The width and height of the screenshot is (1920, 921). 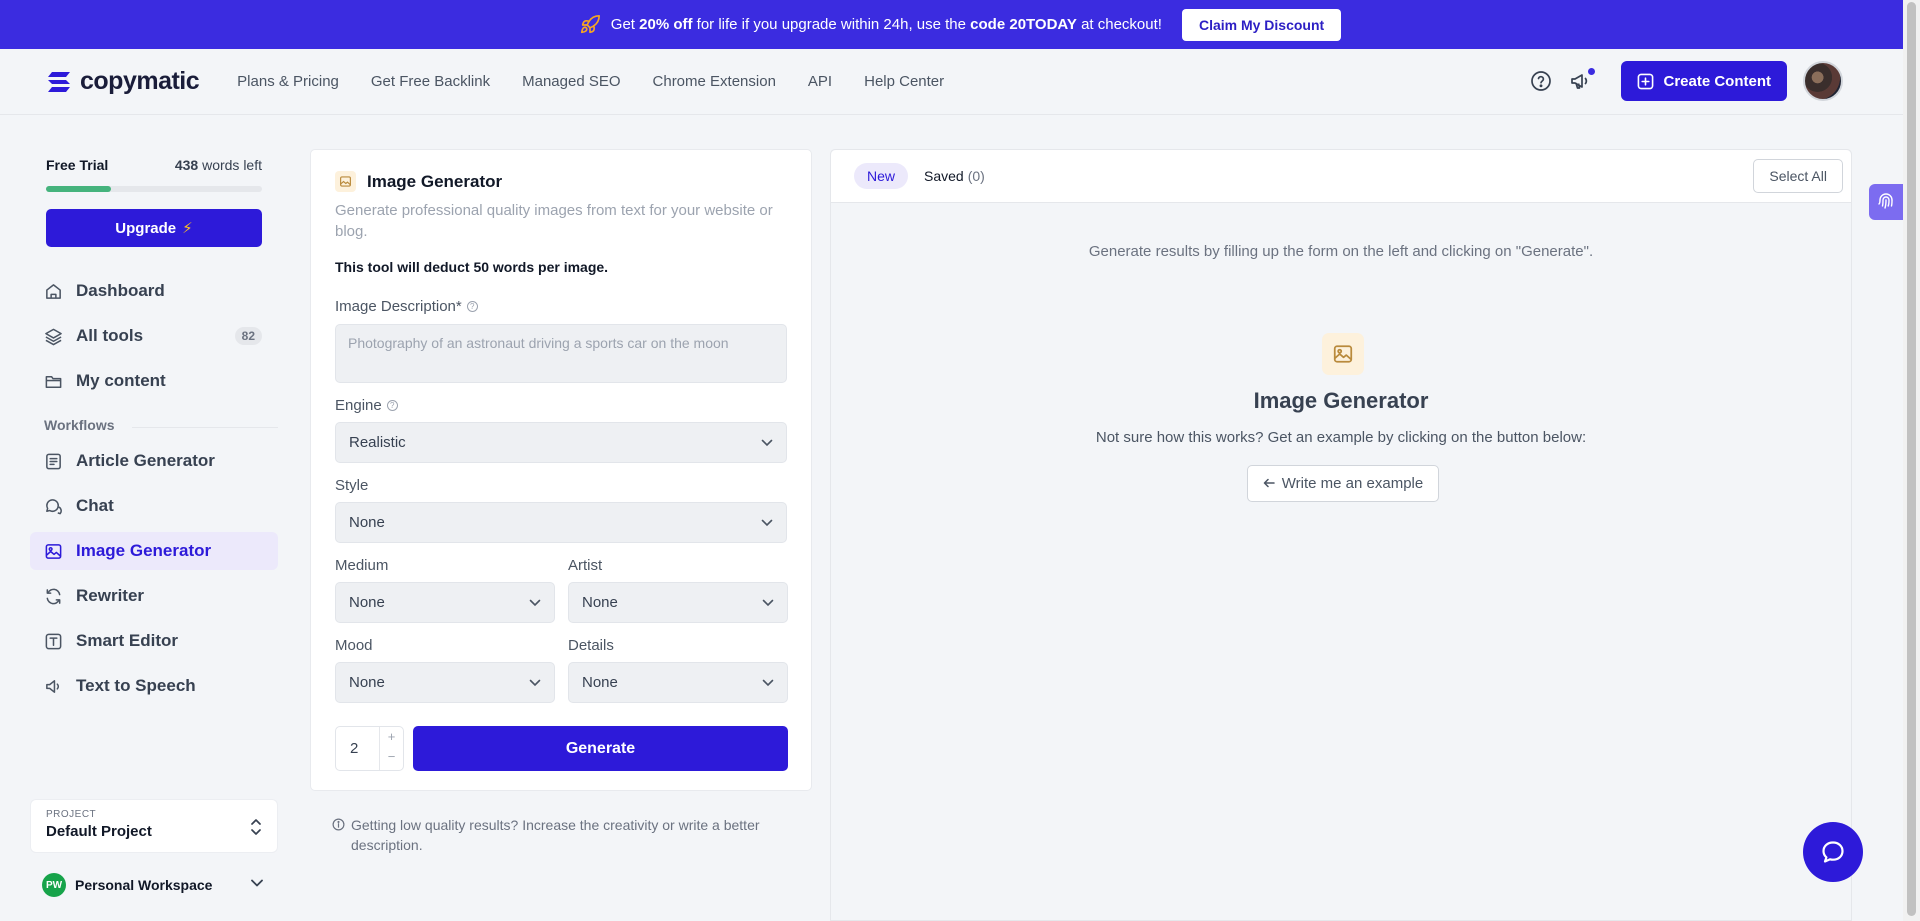 I want to click on chat-bubble-icon, so click(x=1833, y=852).